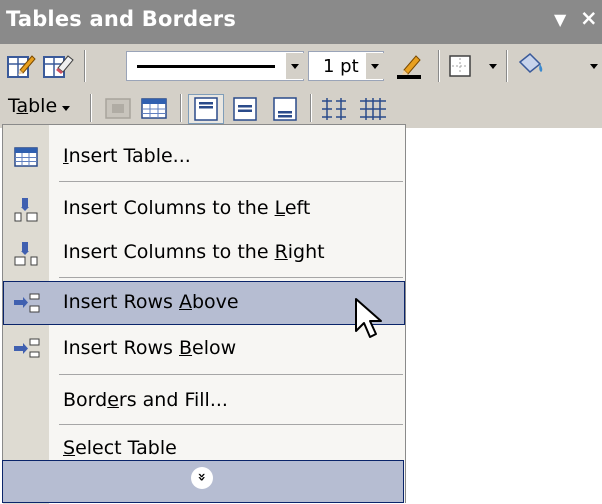  I want to click on insert-columns-left-icon, so click(26, 209).